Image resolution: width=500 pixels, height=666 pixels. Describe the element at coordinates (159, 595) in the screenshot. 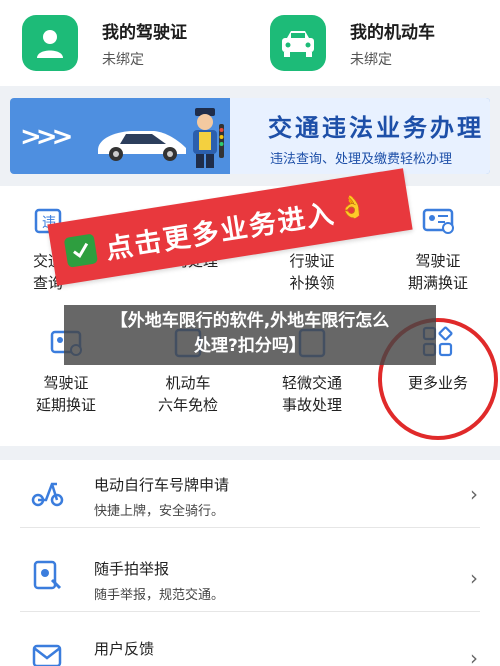

I see `list-item-desc: 随手举报，规范交通。` at that location.